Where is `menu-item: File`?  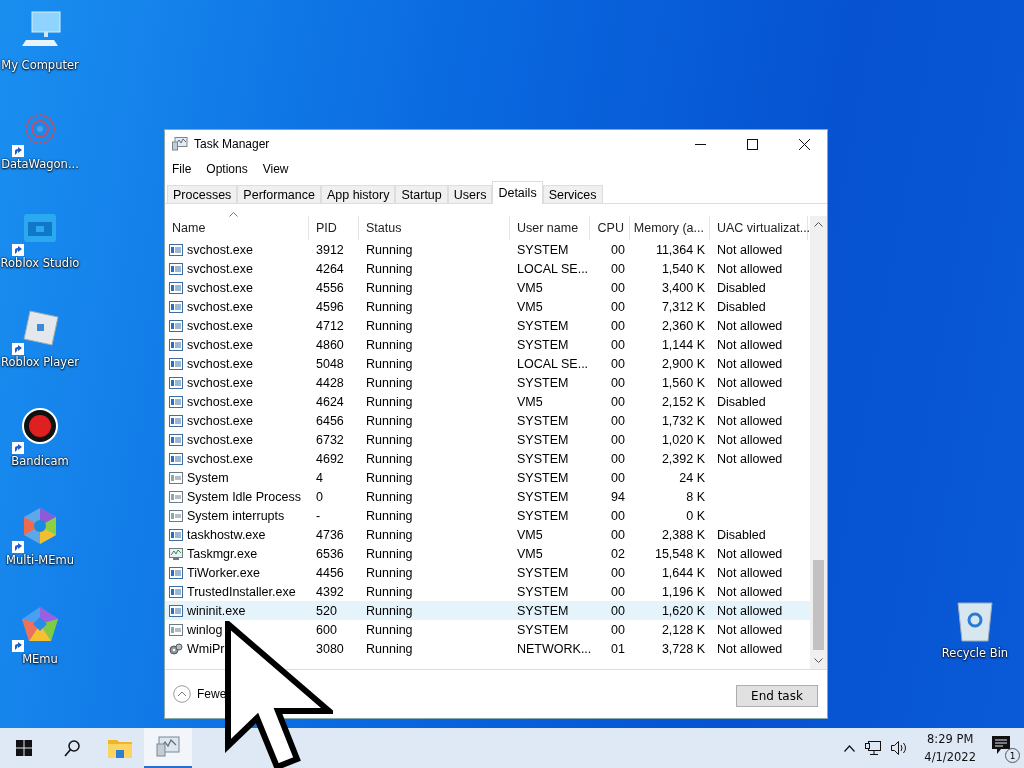 menu-item: File is located at coordinates (182, 169).